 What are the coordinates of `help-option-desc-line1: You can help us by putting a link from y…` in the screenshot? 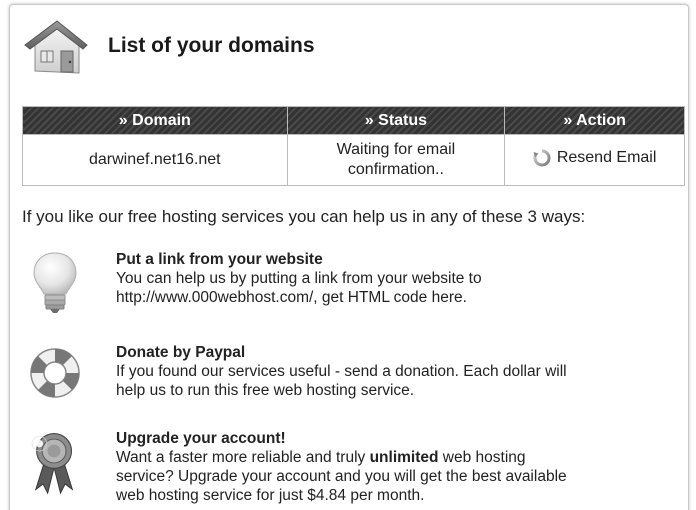 It's located at (299, 278).